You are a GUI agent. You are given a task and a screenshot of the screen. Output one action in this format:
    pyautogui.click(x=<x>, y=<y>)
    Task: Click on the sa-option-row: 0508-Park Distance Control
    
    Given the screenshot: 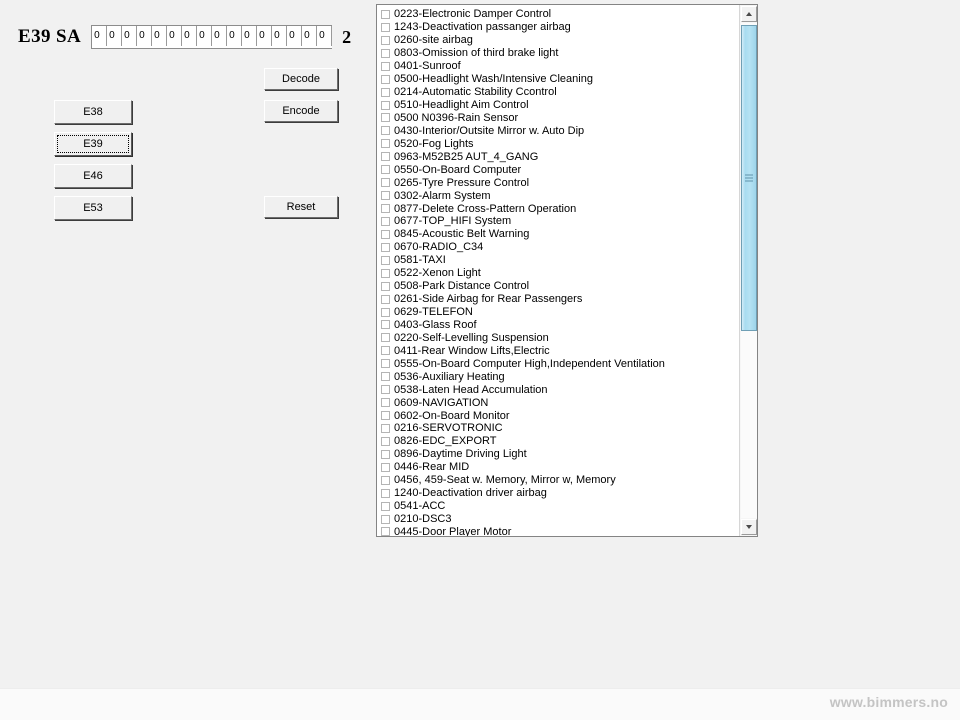 What is the action you would take?
    pyautogui.click(x=560, y=286)
    